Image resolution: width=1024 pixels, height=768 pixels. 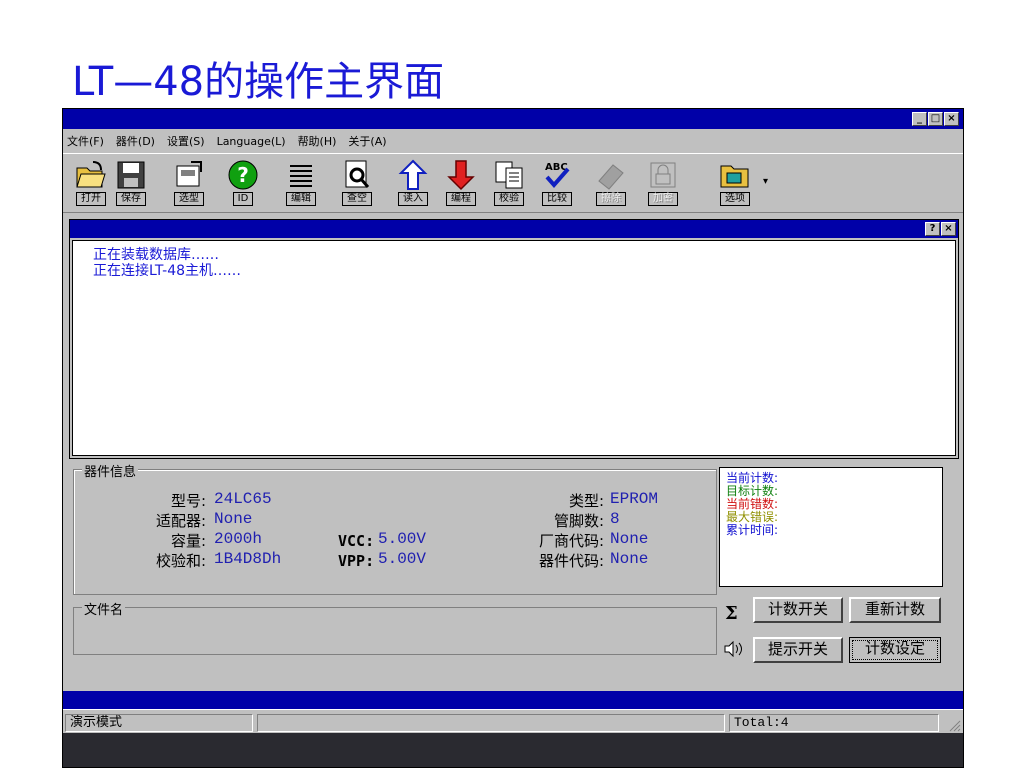 I want to click on device-code-value: None, so click(x=629, y=559).